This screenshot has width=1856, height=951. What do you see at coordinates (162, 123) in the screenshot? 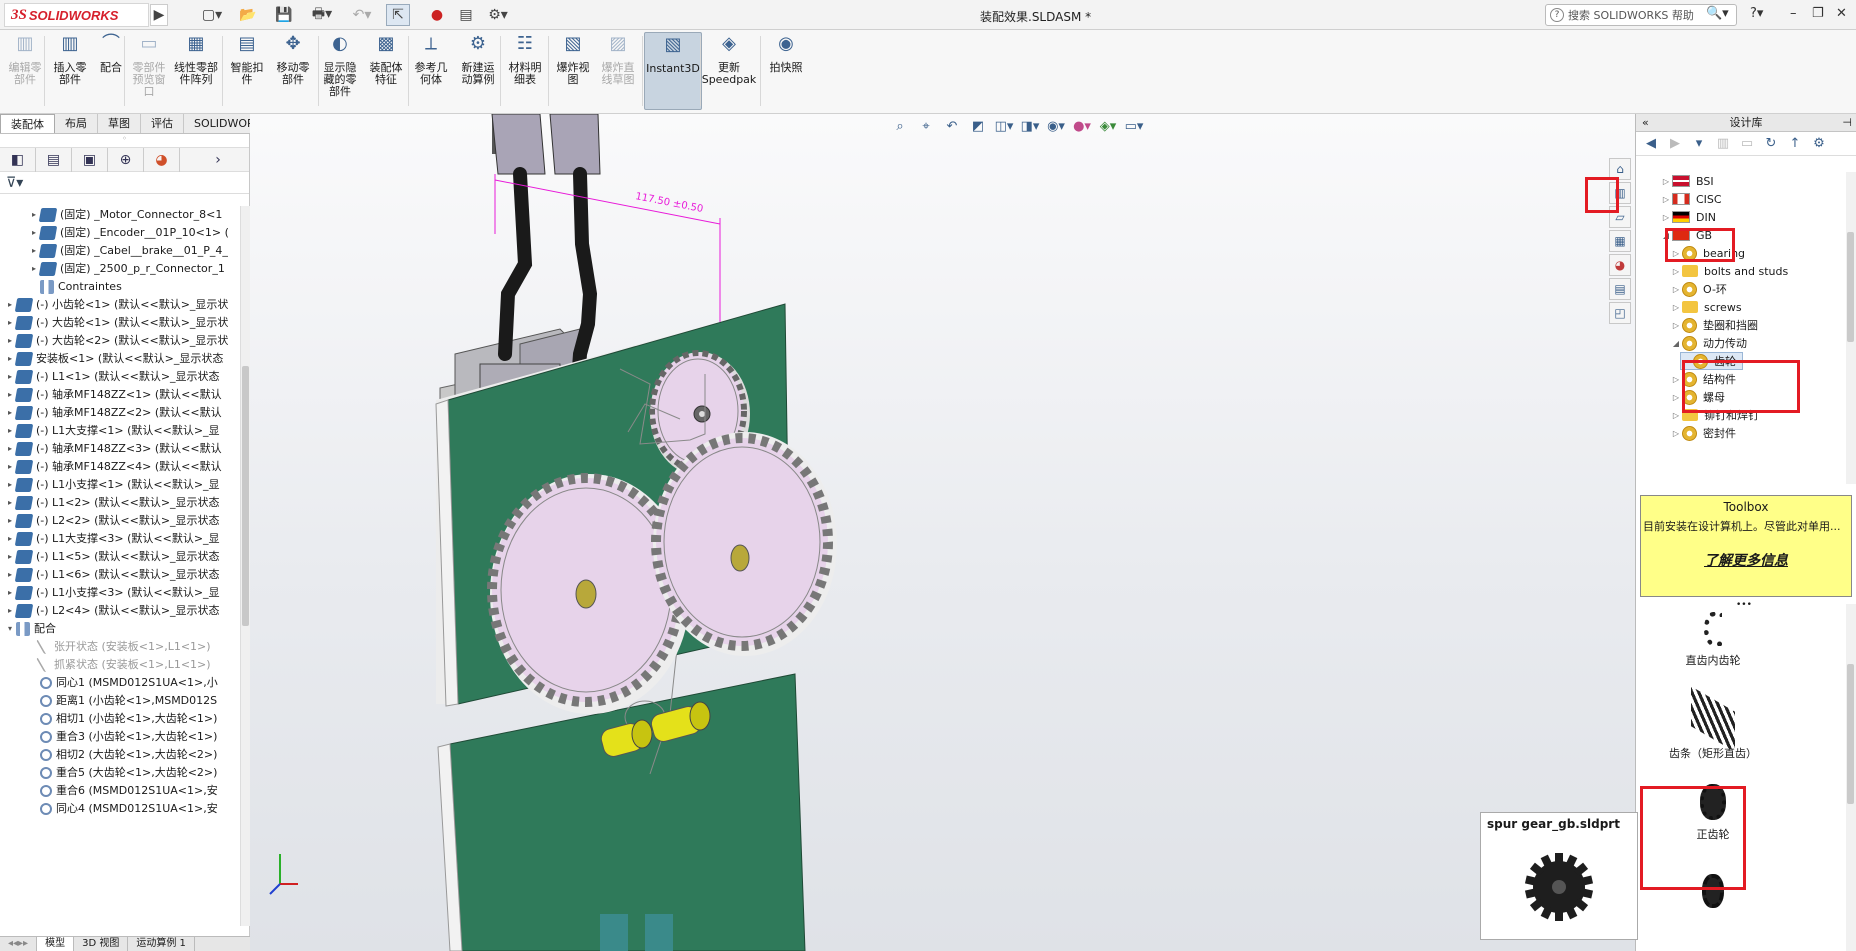
I see `tab-3: 评估` at bounding box center [162, 123].